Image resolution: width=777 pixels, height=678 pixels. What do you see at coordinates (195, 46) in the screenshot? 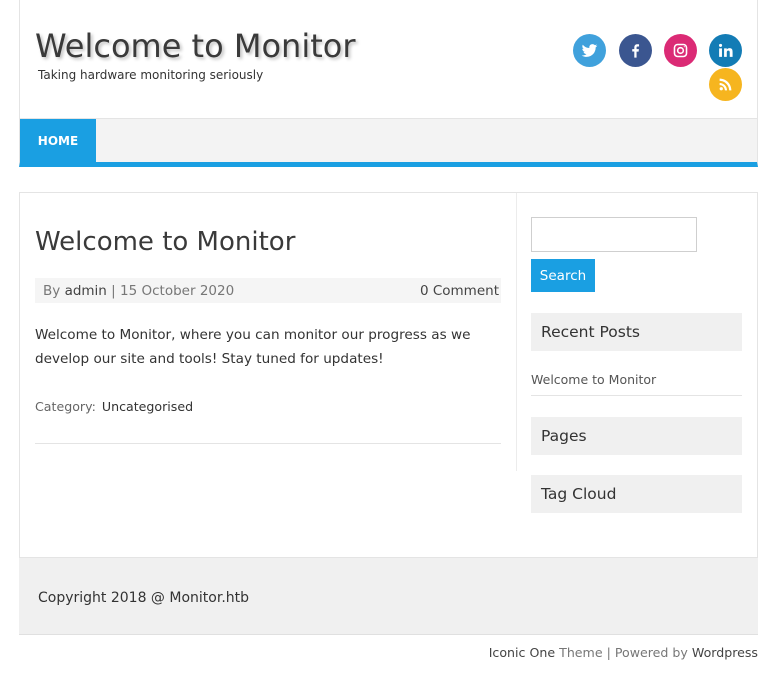
I see `site-title: Welcome to Monitor` at bounding box center [195, 46].